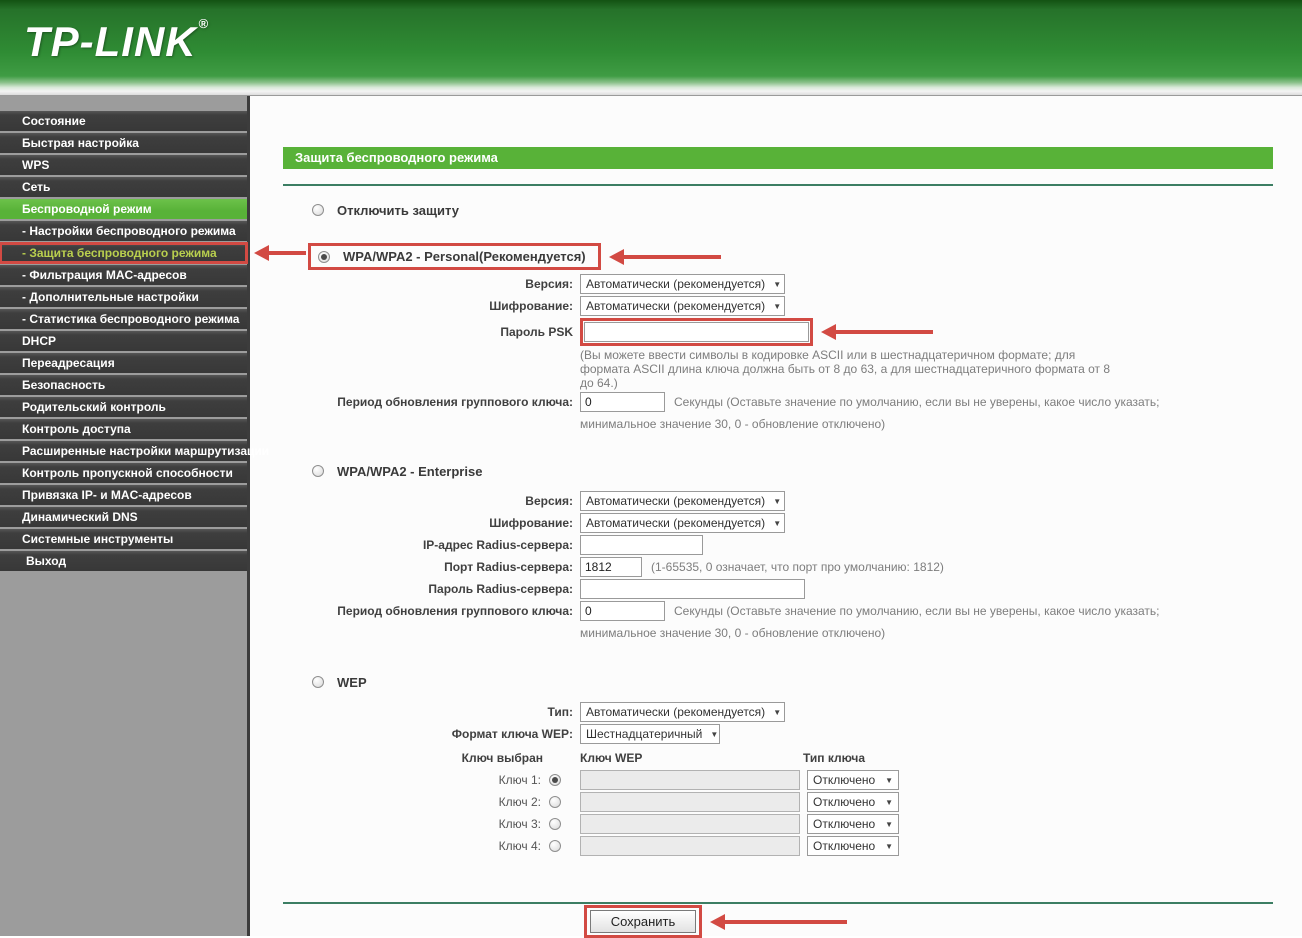 The height and width of the screenshot is (938, 1302). Describe the element at coordinates (64, 385) in the screenshot. I see `sidebar-item-label: Безопасность` at that location.